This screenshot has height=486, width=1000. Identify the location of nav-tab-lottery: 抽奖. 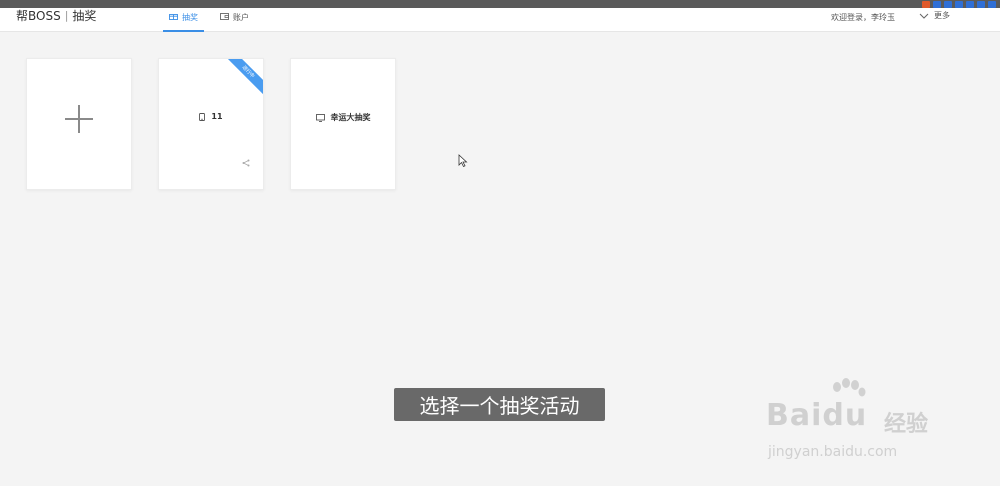
(183, 20).